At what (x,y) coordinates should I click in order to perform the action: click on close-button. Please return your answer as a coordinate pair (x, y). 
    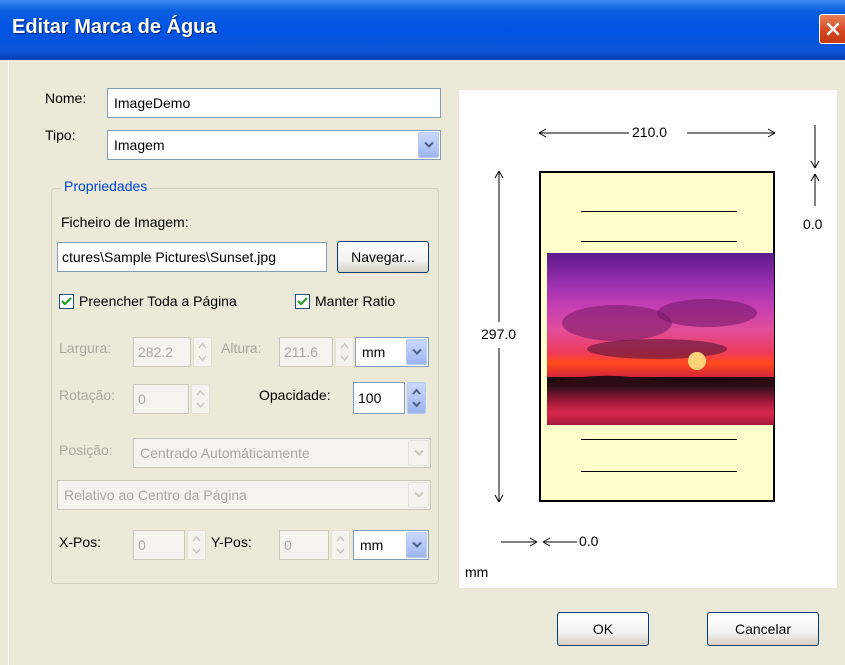
    Looking at the image, I should click on (832, 29).